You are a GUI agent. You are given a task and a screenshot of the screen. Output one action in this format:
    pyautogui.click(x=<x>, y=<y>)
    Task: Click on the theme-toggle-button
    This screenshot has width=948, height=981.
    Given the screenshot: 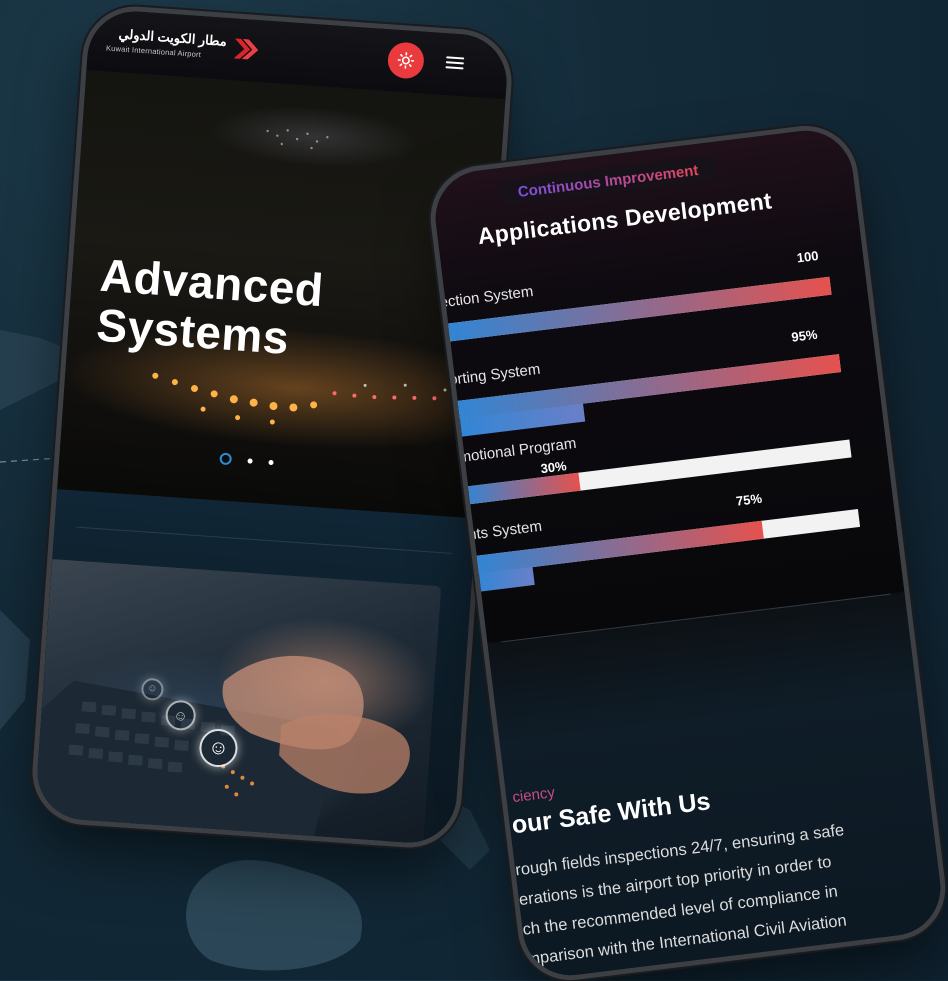 What is the action you would take?
    pyautogui.click(x=406, y=60)
    